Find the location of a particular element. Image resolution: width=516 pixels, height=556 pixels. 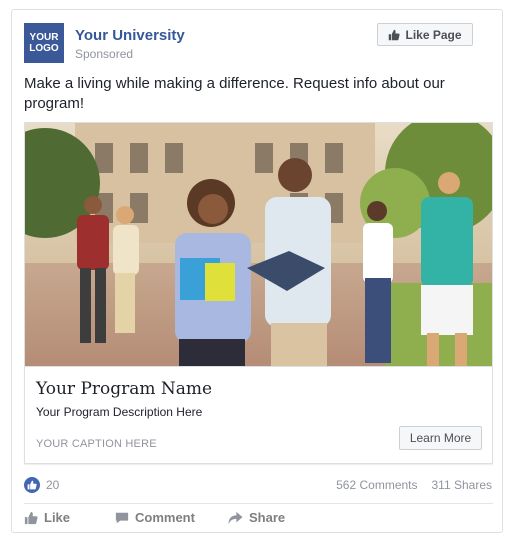

comment-icon is located at coordinates (122, 517).